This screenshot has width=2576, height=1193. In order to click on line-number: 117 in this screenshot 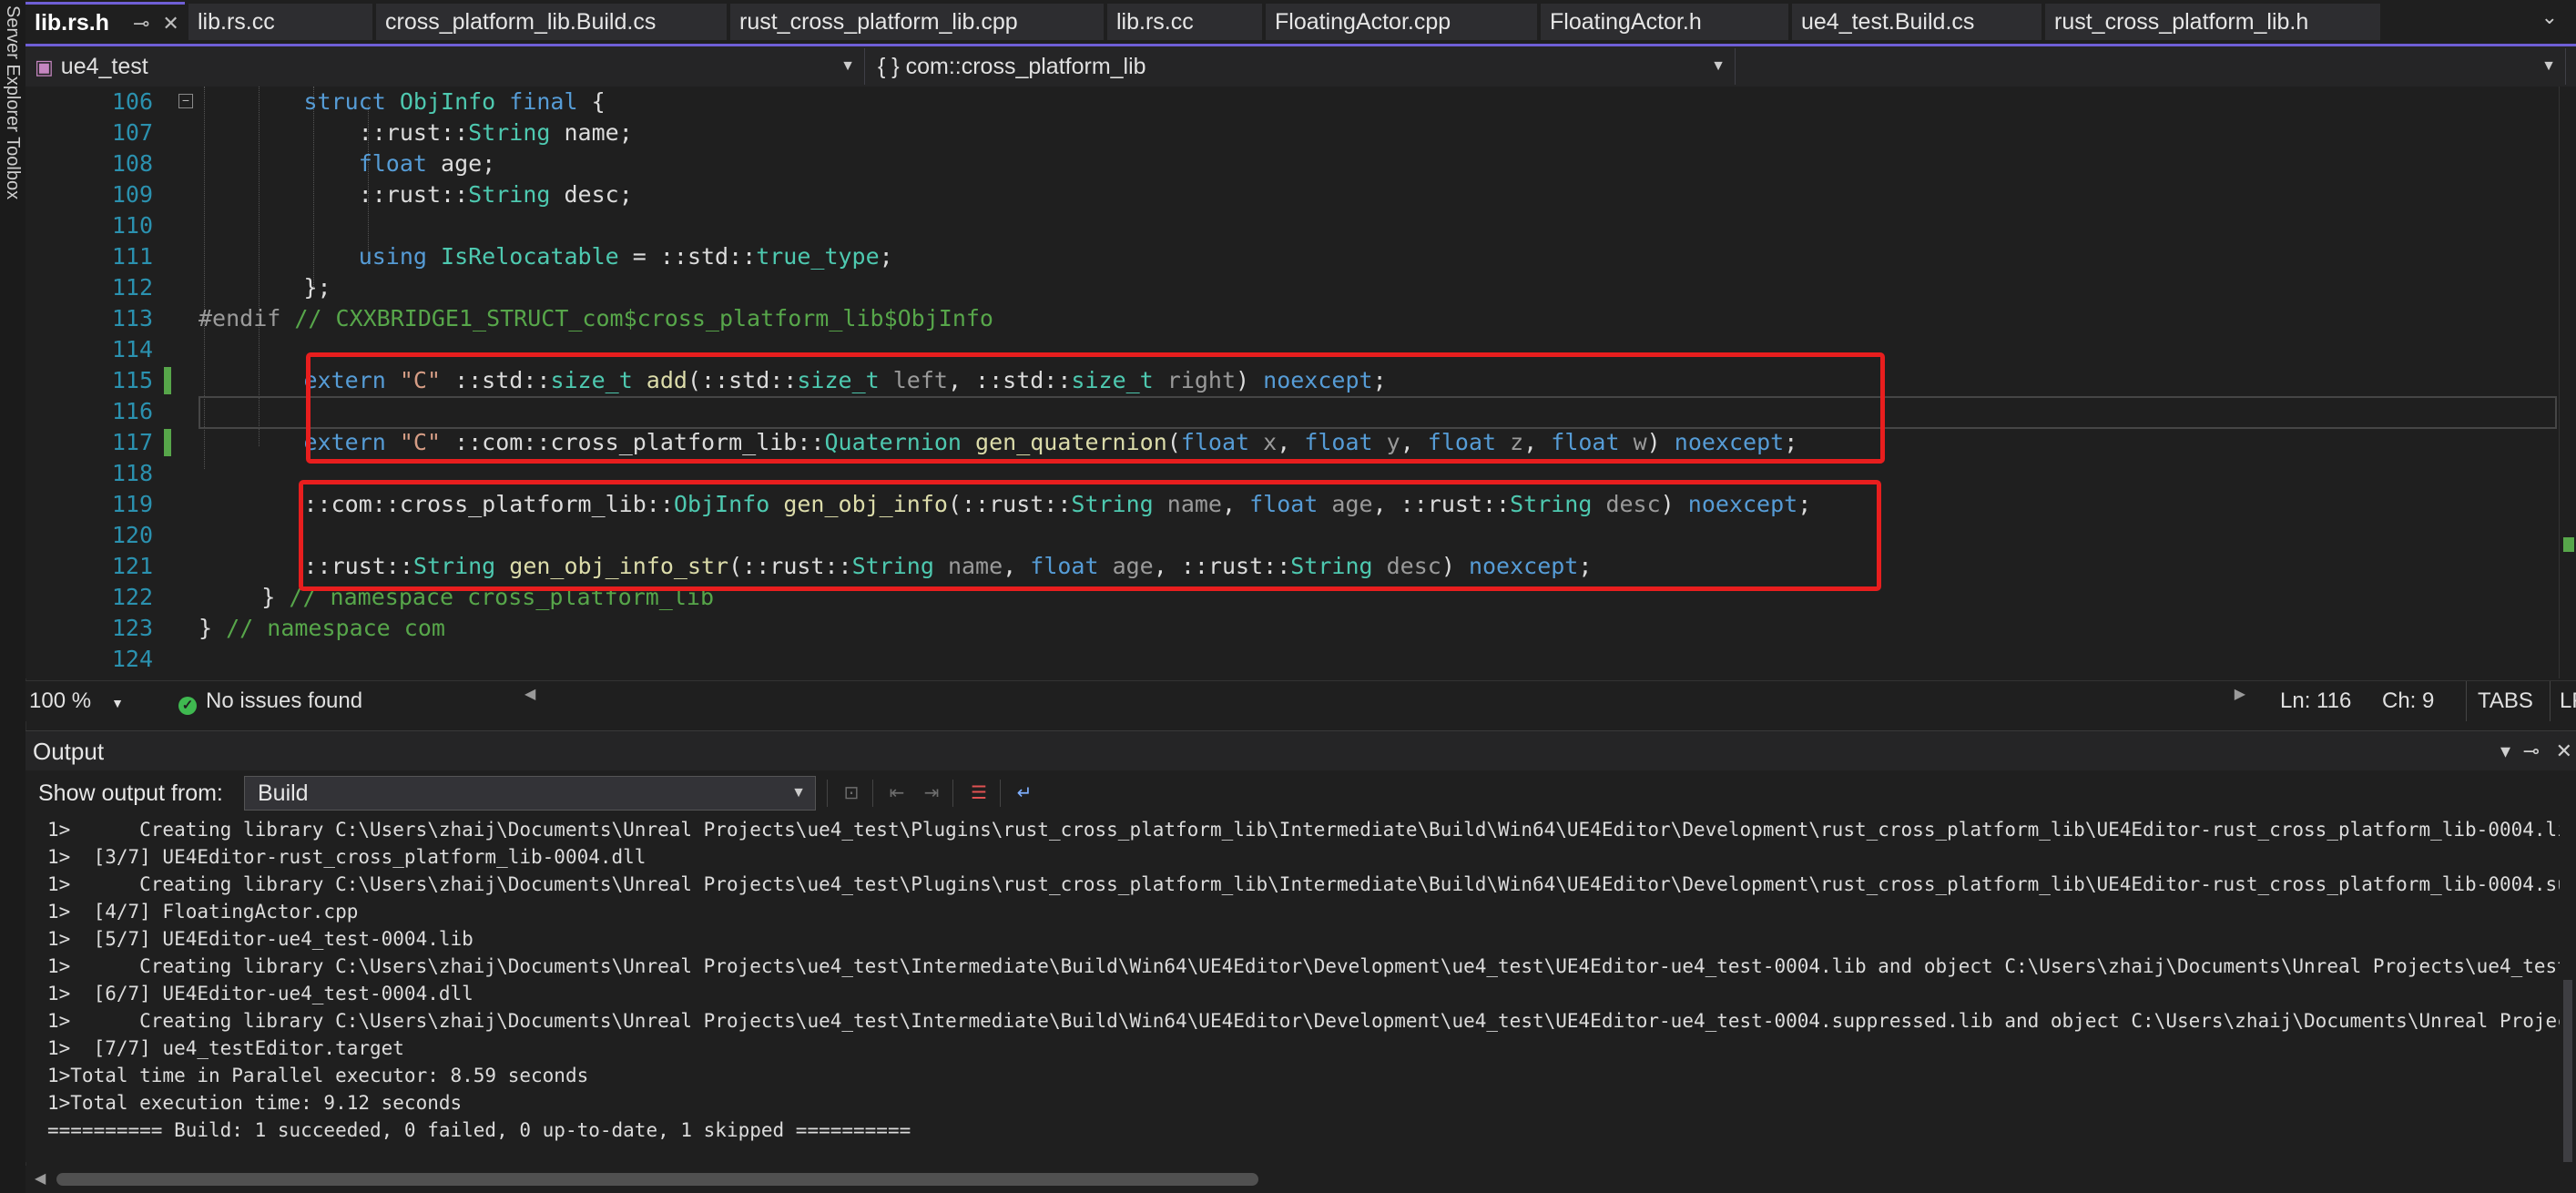, I will do `click(132, 442)`.